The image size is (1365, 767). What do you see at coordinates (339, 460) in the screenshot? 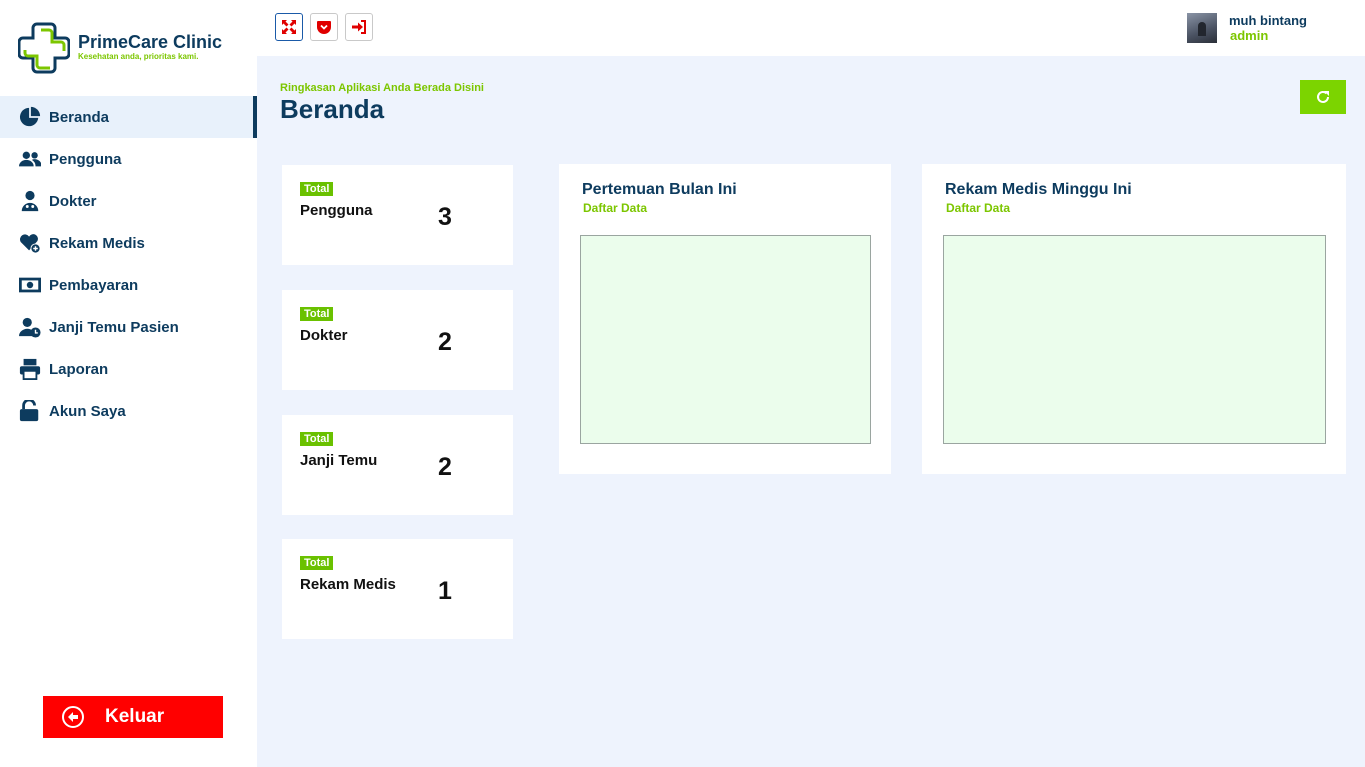
I see `stat-label: Janji Temu` at bounding box center [339, 460].